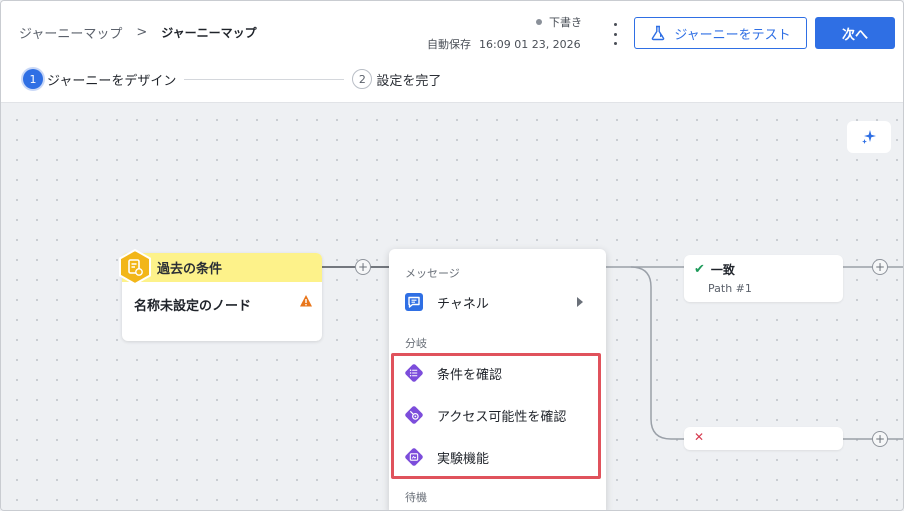 This screenshot has height=511, width=904. What do you see at coordinates (414, 302) in the screenshot?
I see `channel-icon` at bounding box center [414, 302].